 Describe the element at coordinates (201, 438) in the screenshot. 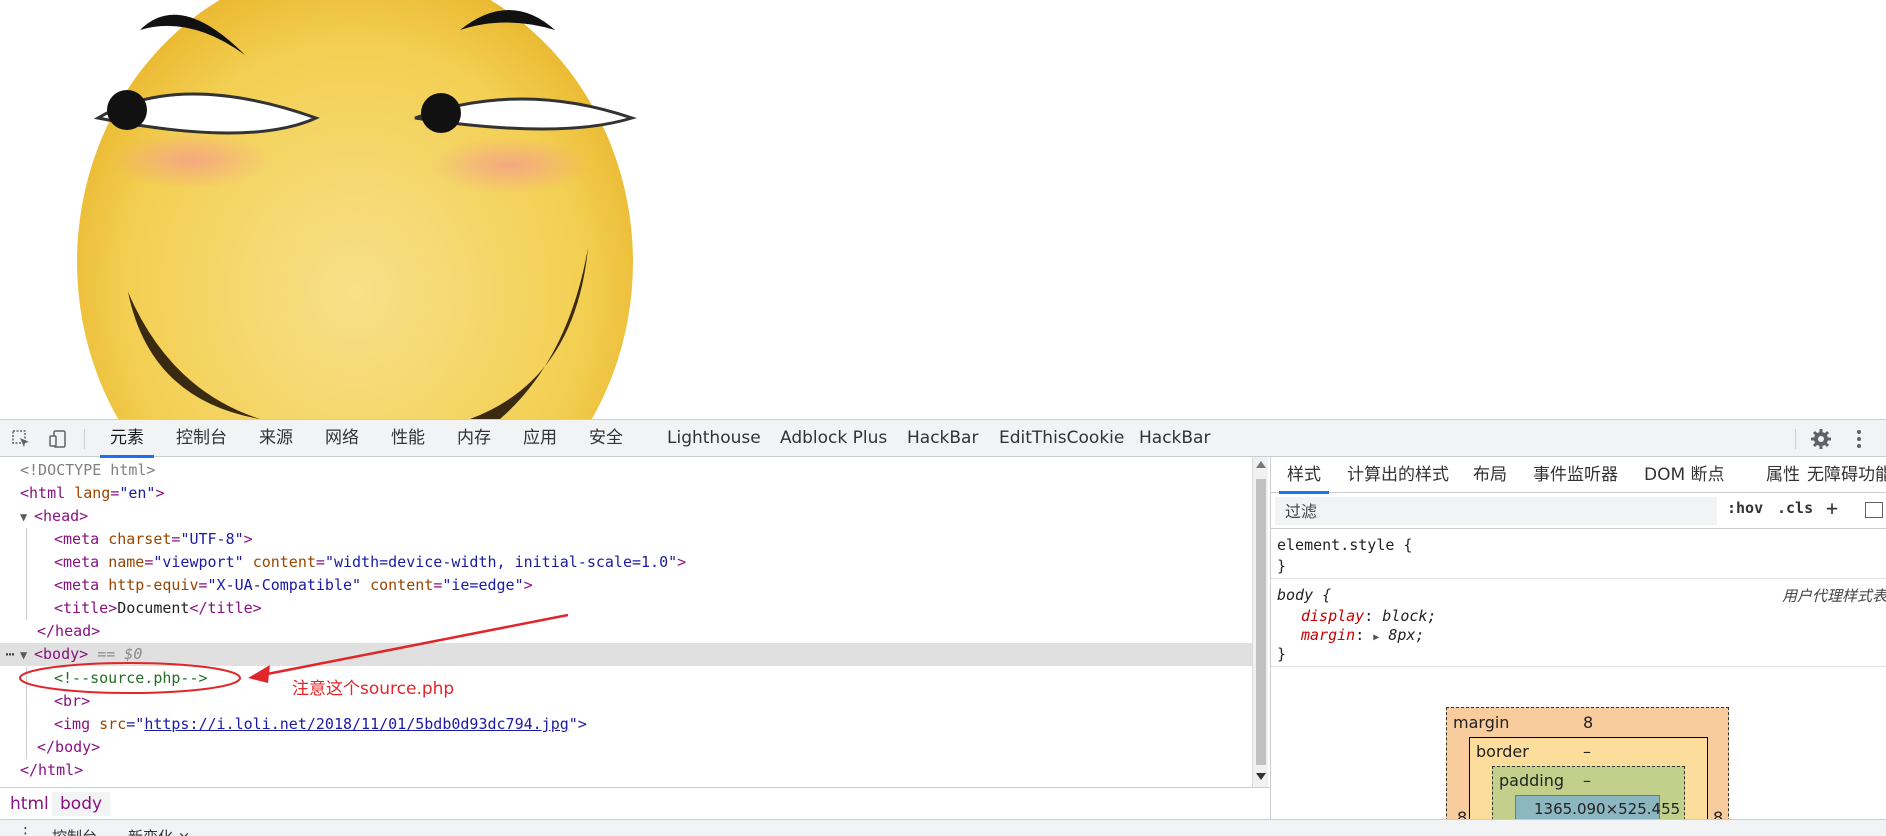

I see `tab-console: 控制台` at that location.